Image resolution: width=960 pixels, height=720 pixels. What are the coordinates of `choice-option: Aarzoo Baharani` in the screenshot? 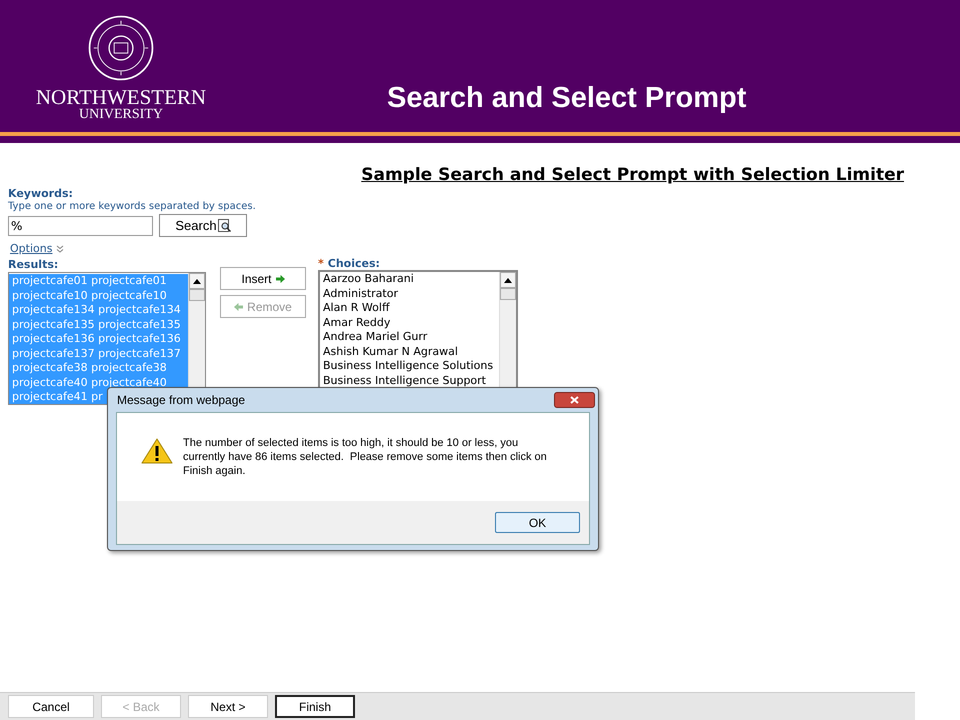 It's located at (409, 279).